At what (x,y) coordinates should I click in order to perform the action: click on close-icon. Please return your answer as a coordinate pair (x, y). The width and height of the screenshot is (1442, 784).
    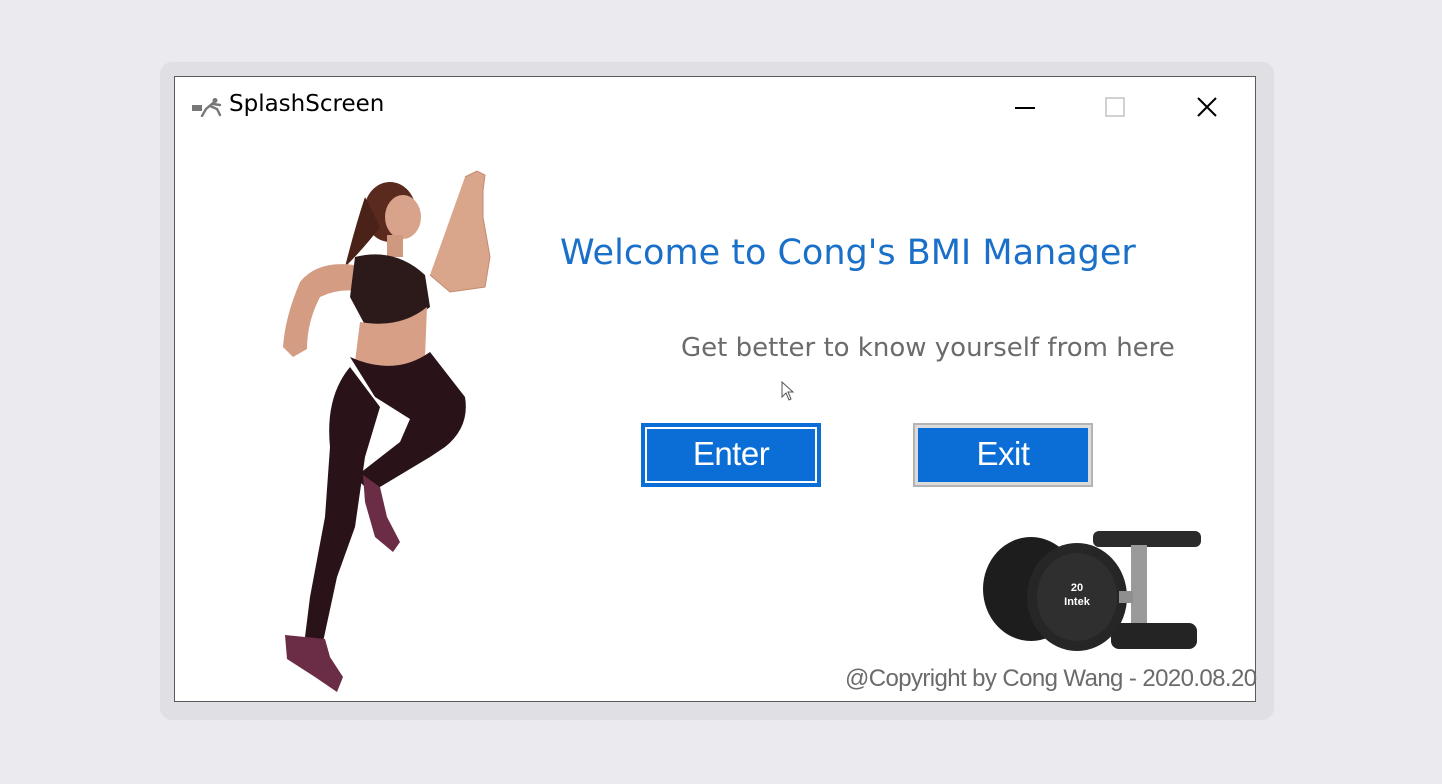
    Looking at the image, I should click on (1207, 107).